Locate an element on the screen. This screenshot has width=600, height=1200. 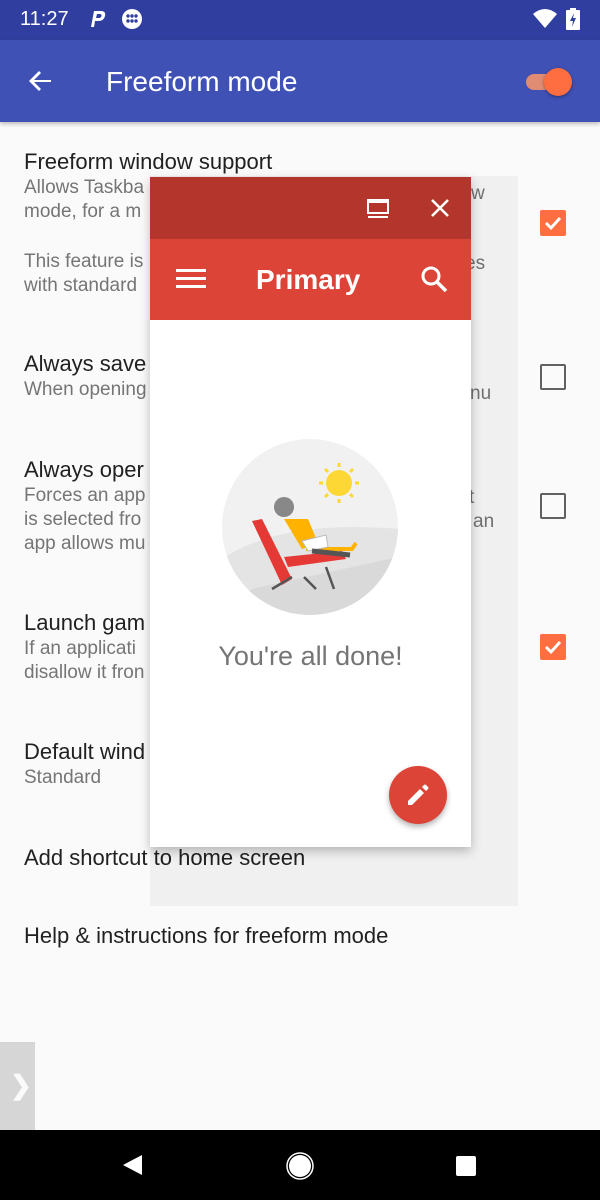
nav-home-icon is located at coordinates (300, 1166).